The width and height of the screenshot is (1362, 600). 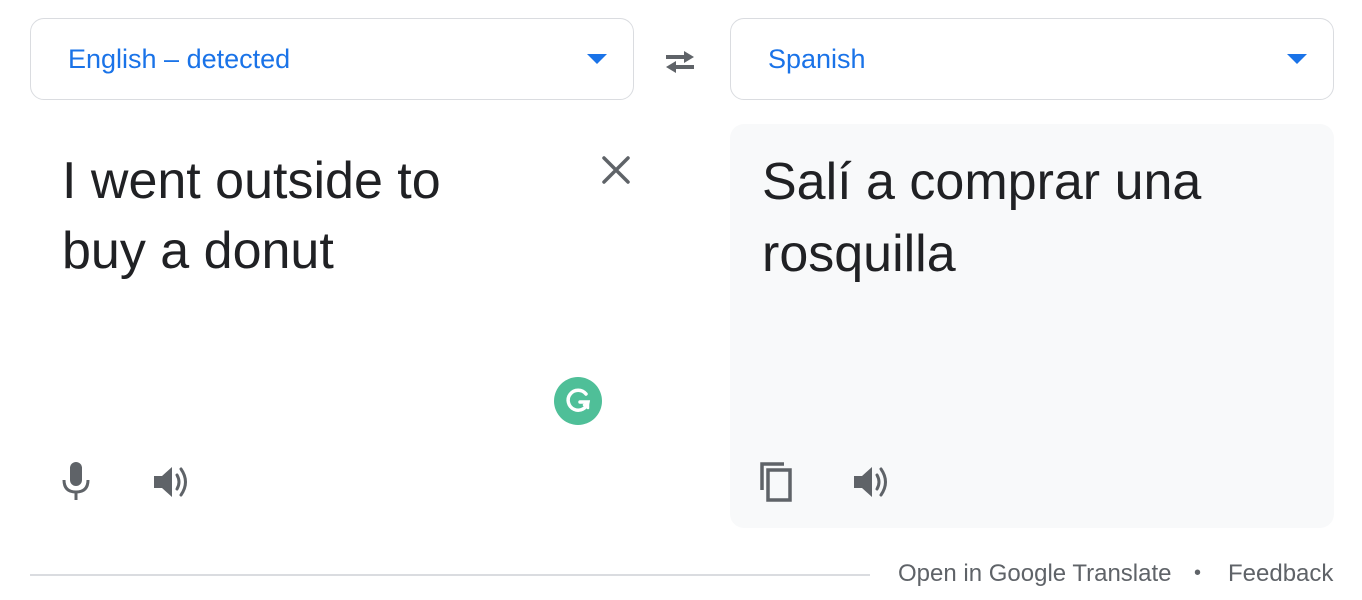 I want to click on clear-text-button, so click(x=616, y=170).